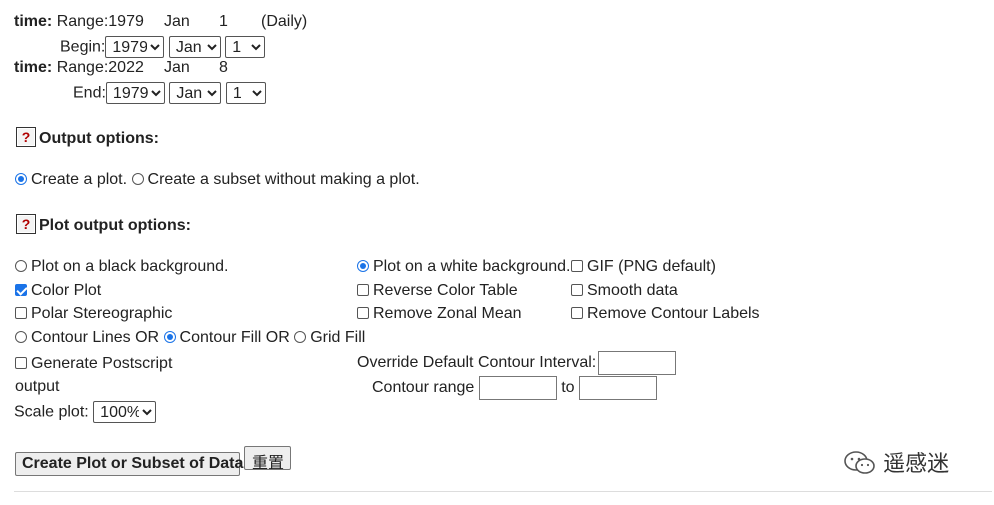  I want to click on contour-range-label: Contour range, so click(423, 387).